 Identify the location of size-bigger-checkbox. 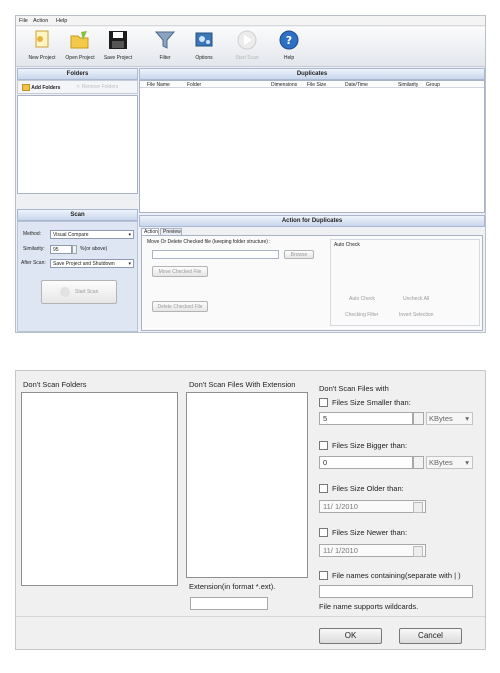
(323, 445).